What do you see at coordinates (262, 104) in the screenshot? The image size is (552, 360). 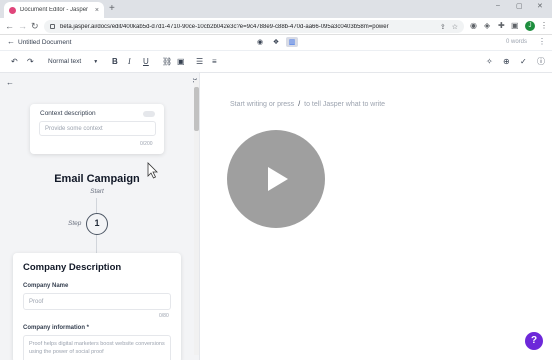 I see `placeholder-start: Start writing or press` at bounding box center [262, 104].